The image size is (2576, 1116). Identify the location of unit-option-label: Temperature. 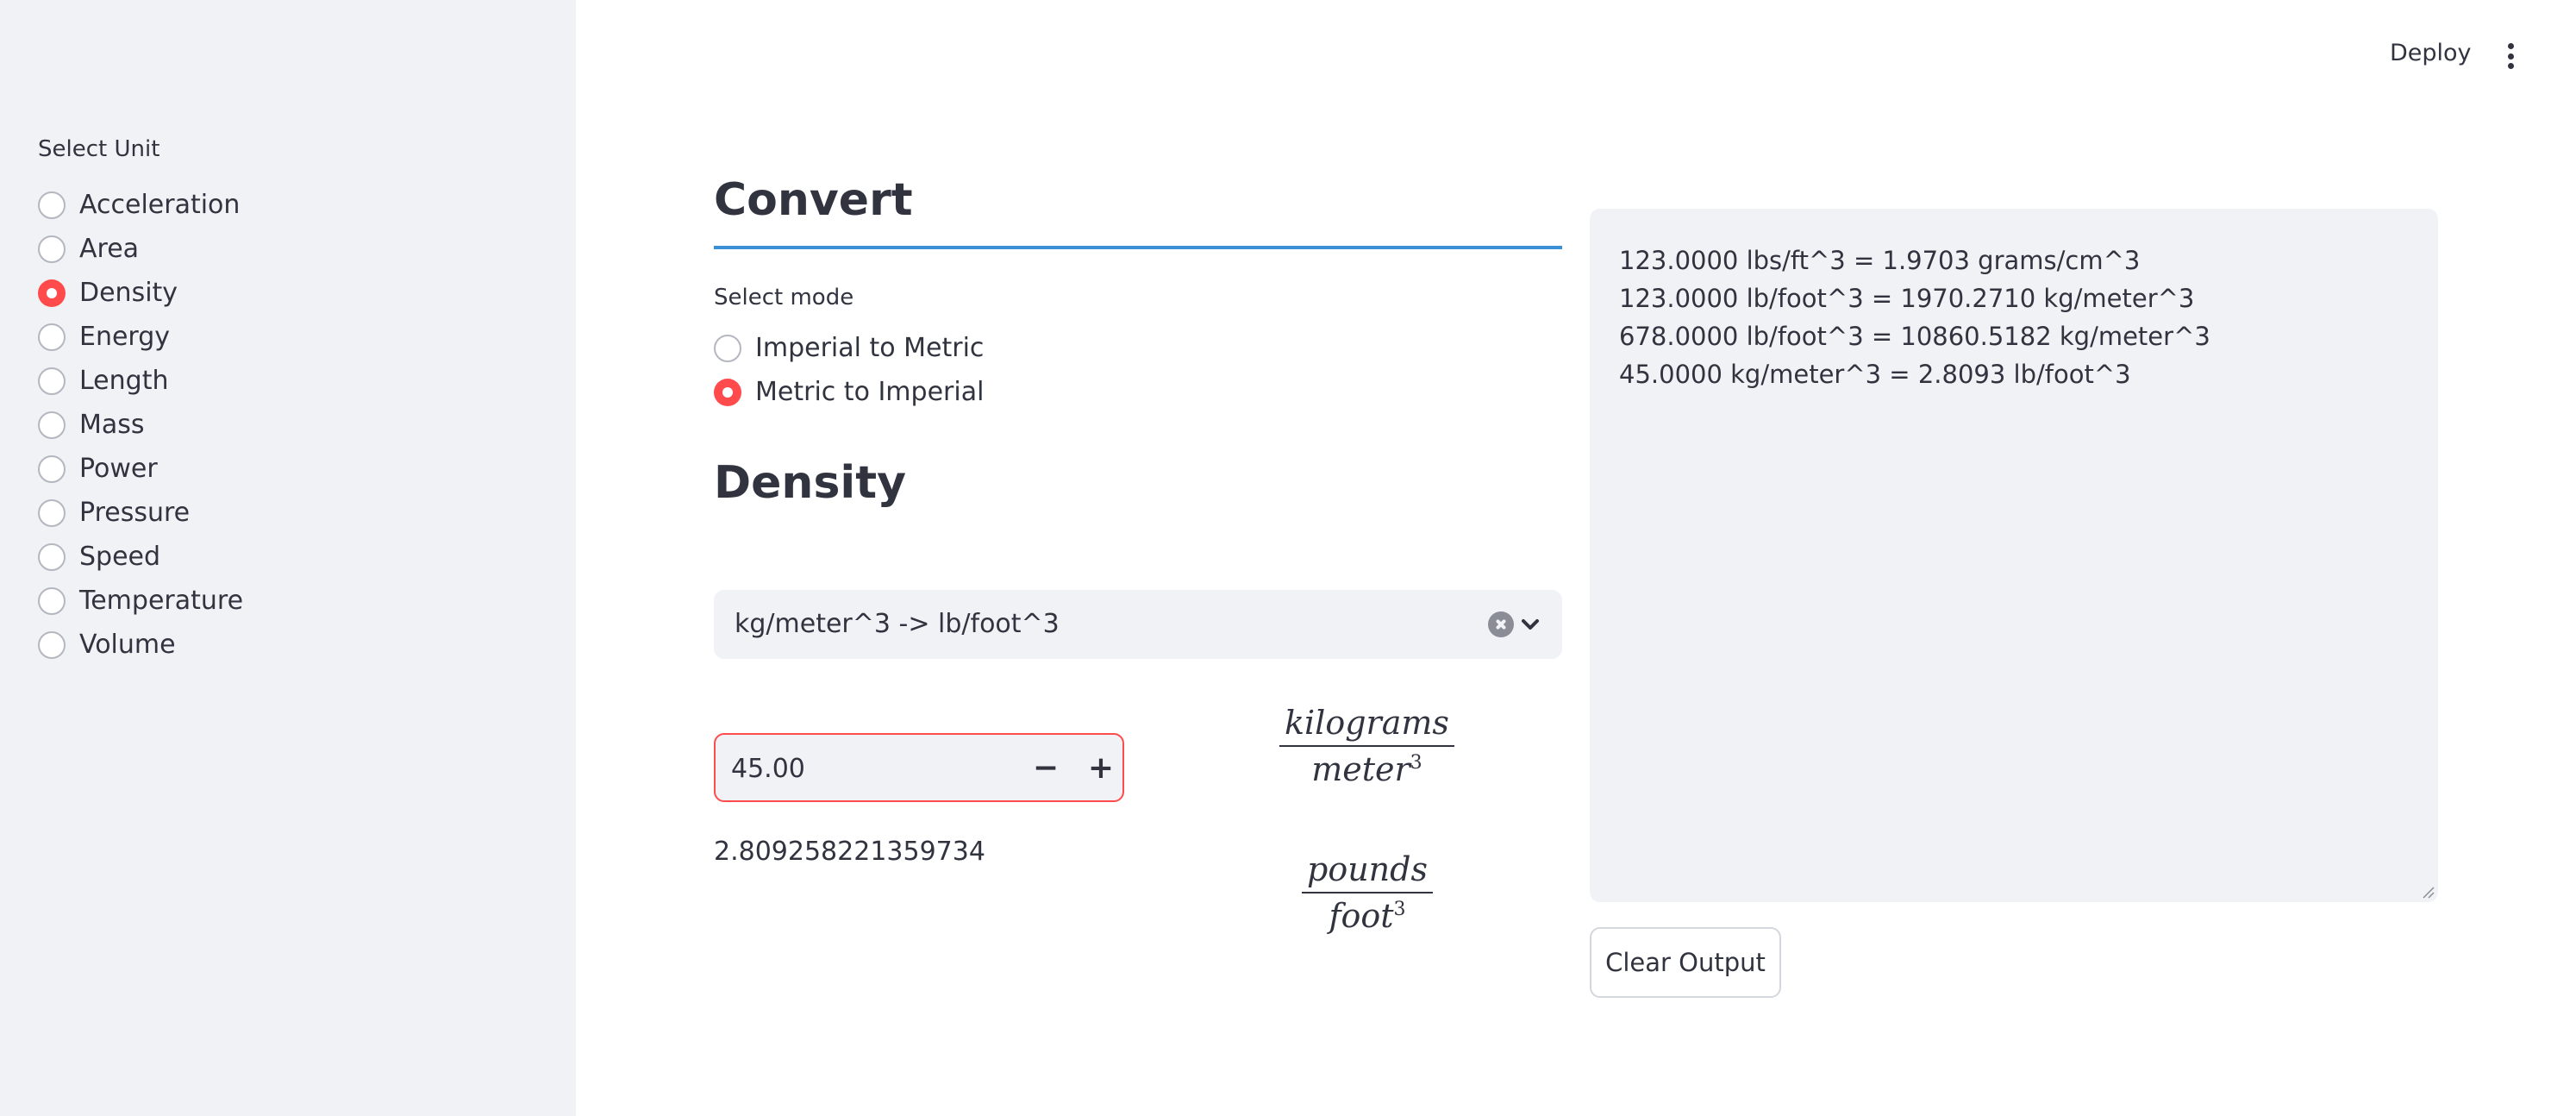
(161, 601).